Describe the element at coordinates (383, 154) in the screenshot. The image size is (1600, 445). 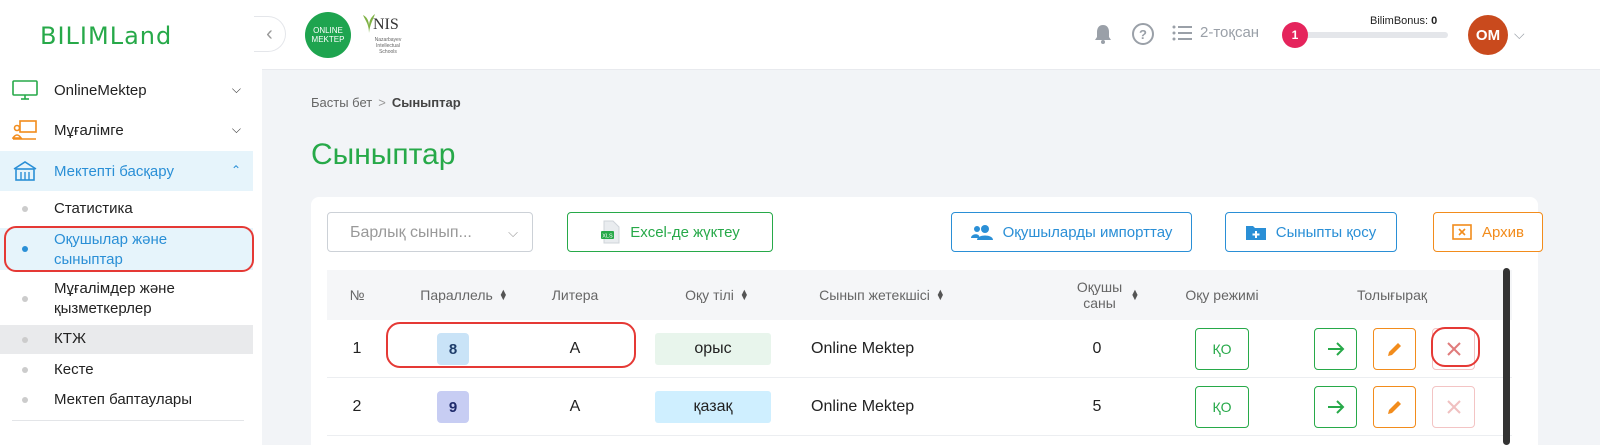
I see `page-title: Сыныптар` at that location.